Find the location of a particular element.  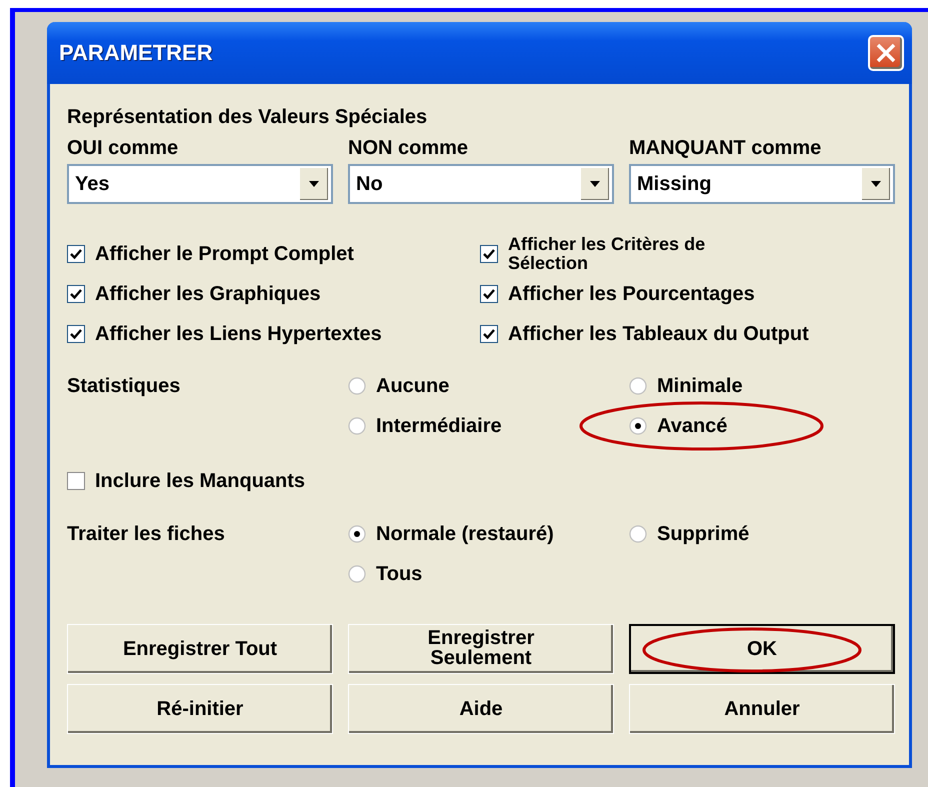

radio-label: Normale (restauré) is located at coordinates (465, 534).